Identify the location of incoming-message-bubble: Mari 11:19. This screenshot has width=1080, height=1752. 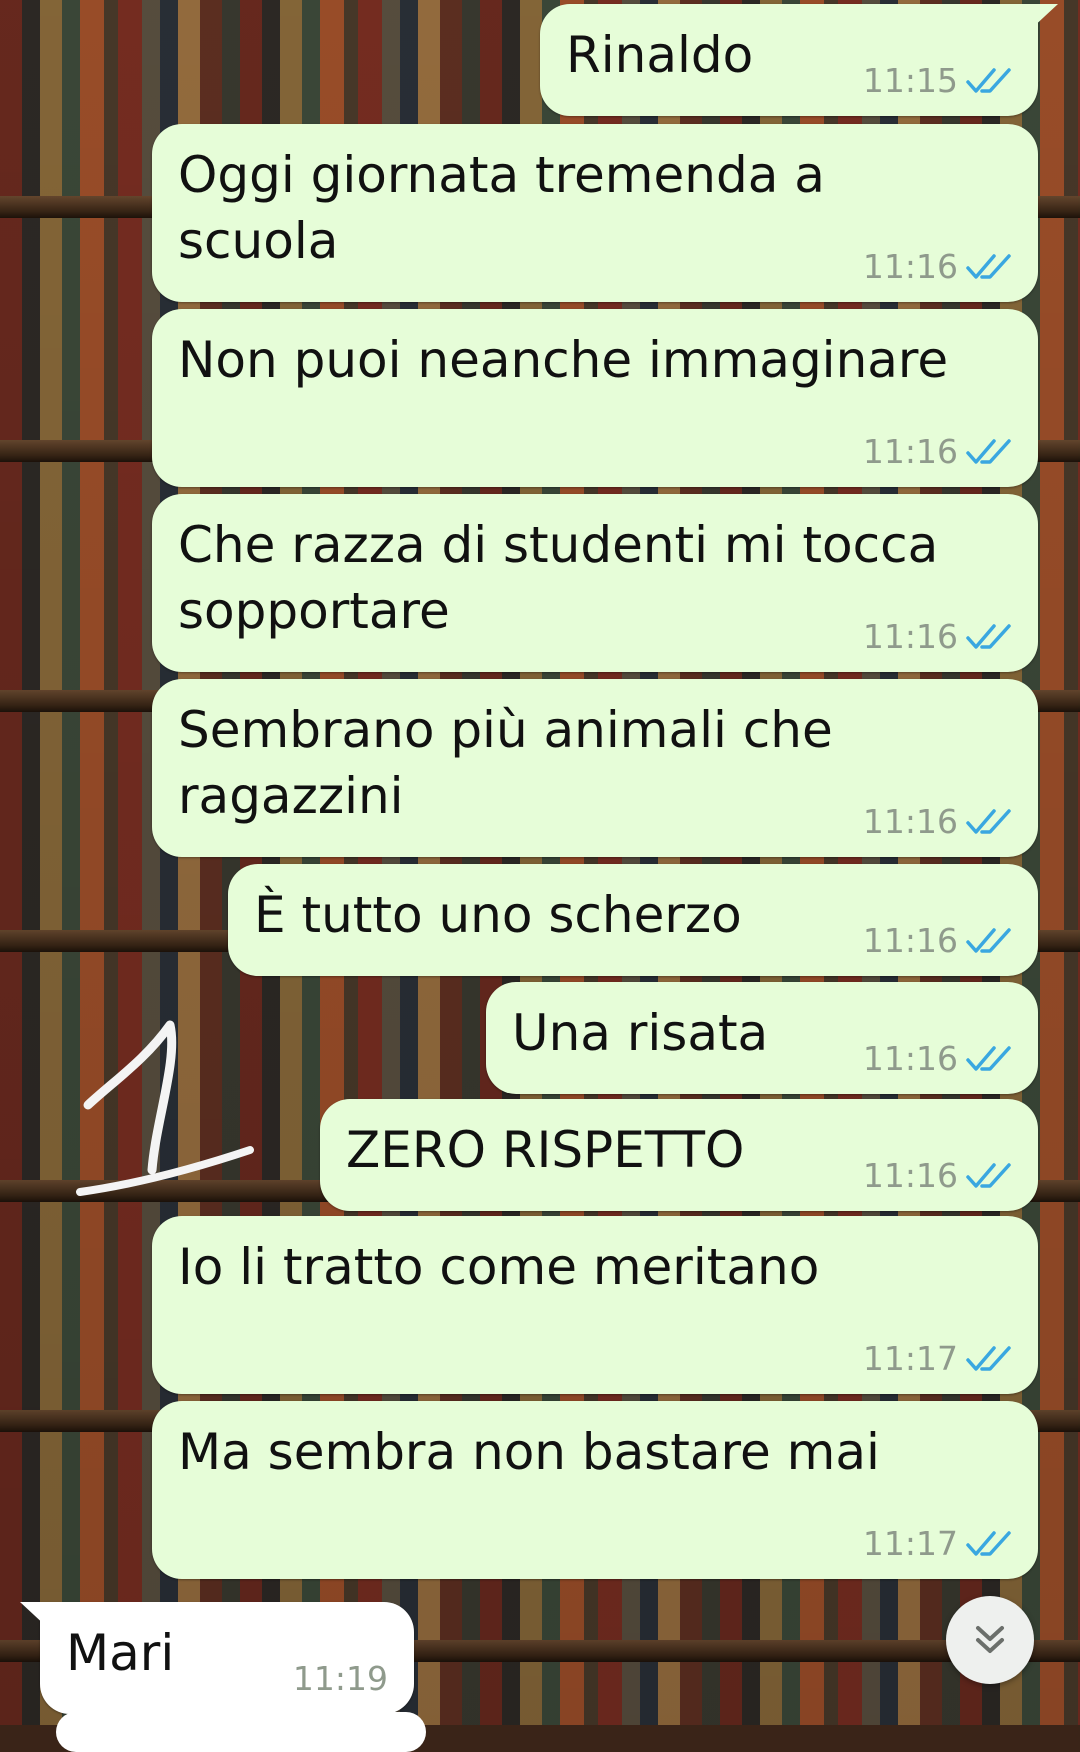
(217, 1658).